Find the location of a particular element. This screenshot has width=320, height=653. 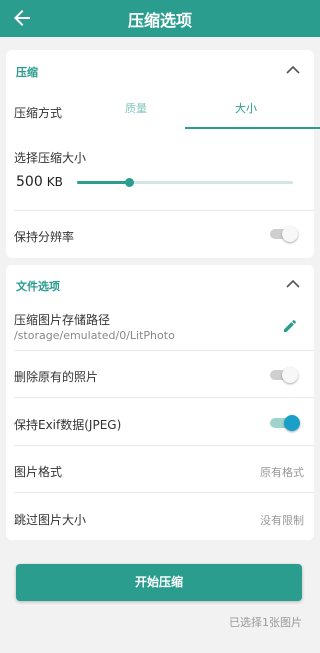

skip-size-value: 没有限制 is located at coordinates (282, 520).